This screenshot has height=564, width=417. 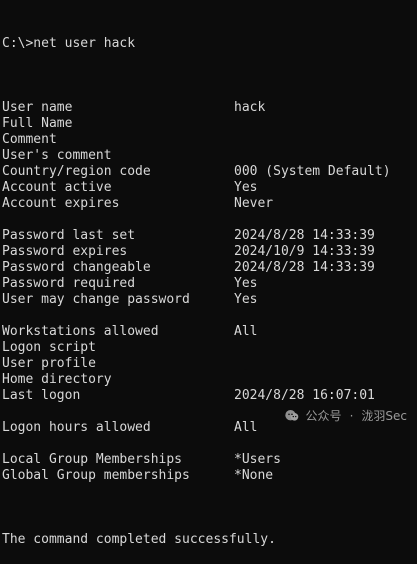 I want to click on output-label: Password expires, so click(x=65, y=251).